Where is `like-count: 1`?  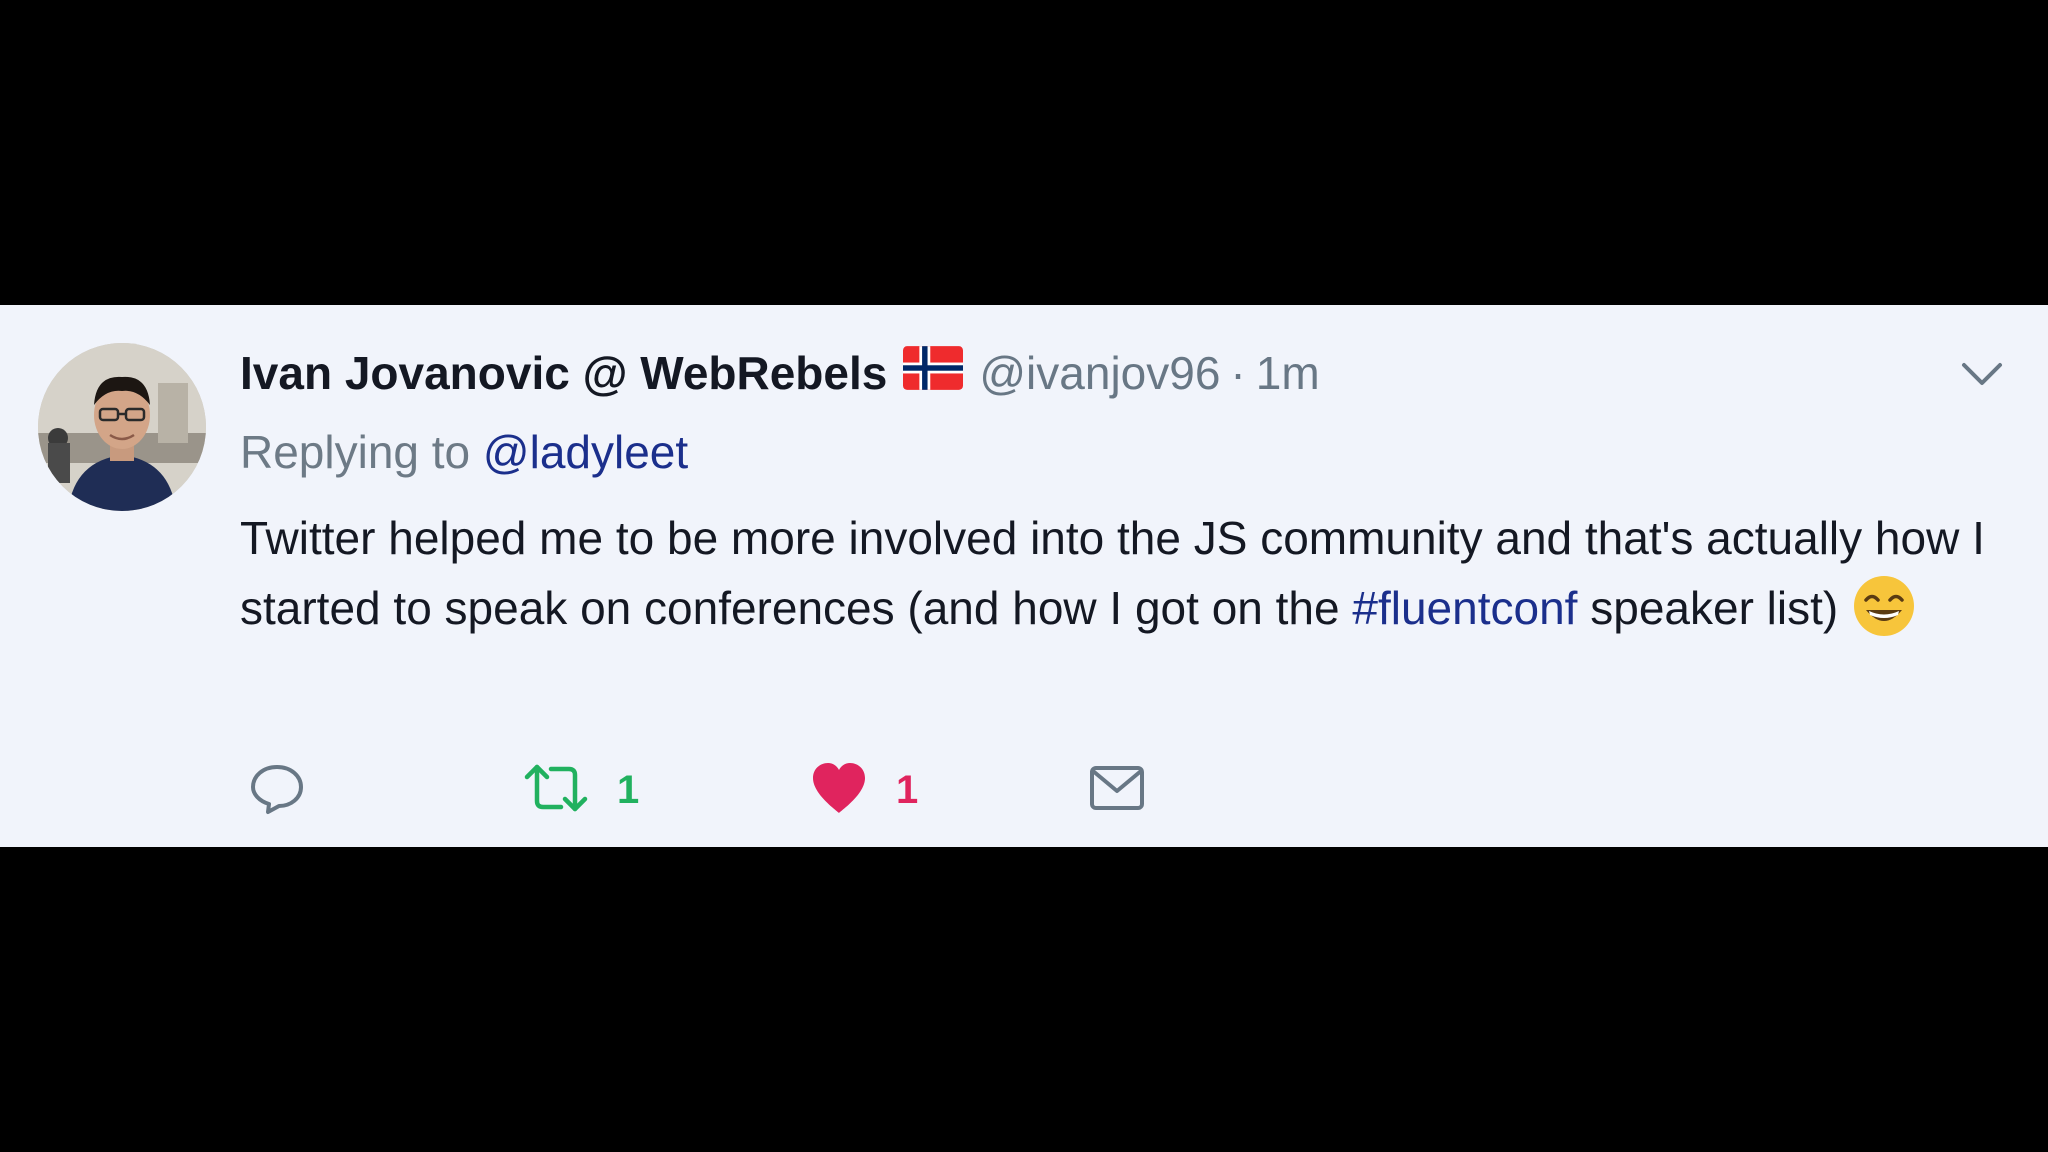 like-count: 1 is located at coordinates (907, 789).